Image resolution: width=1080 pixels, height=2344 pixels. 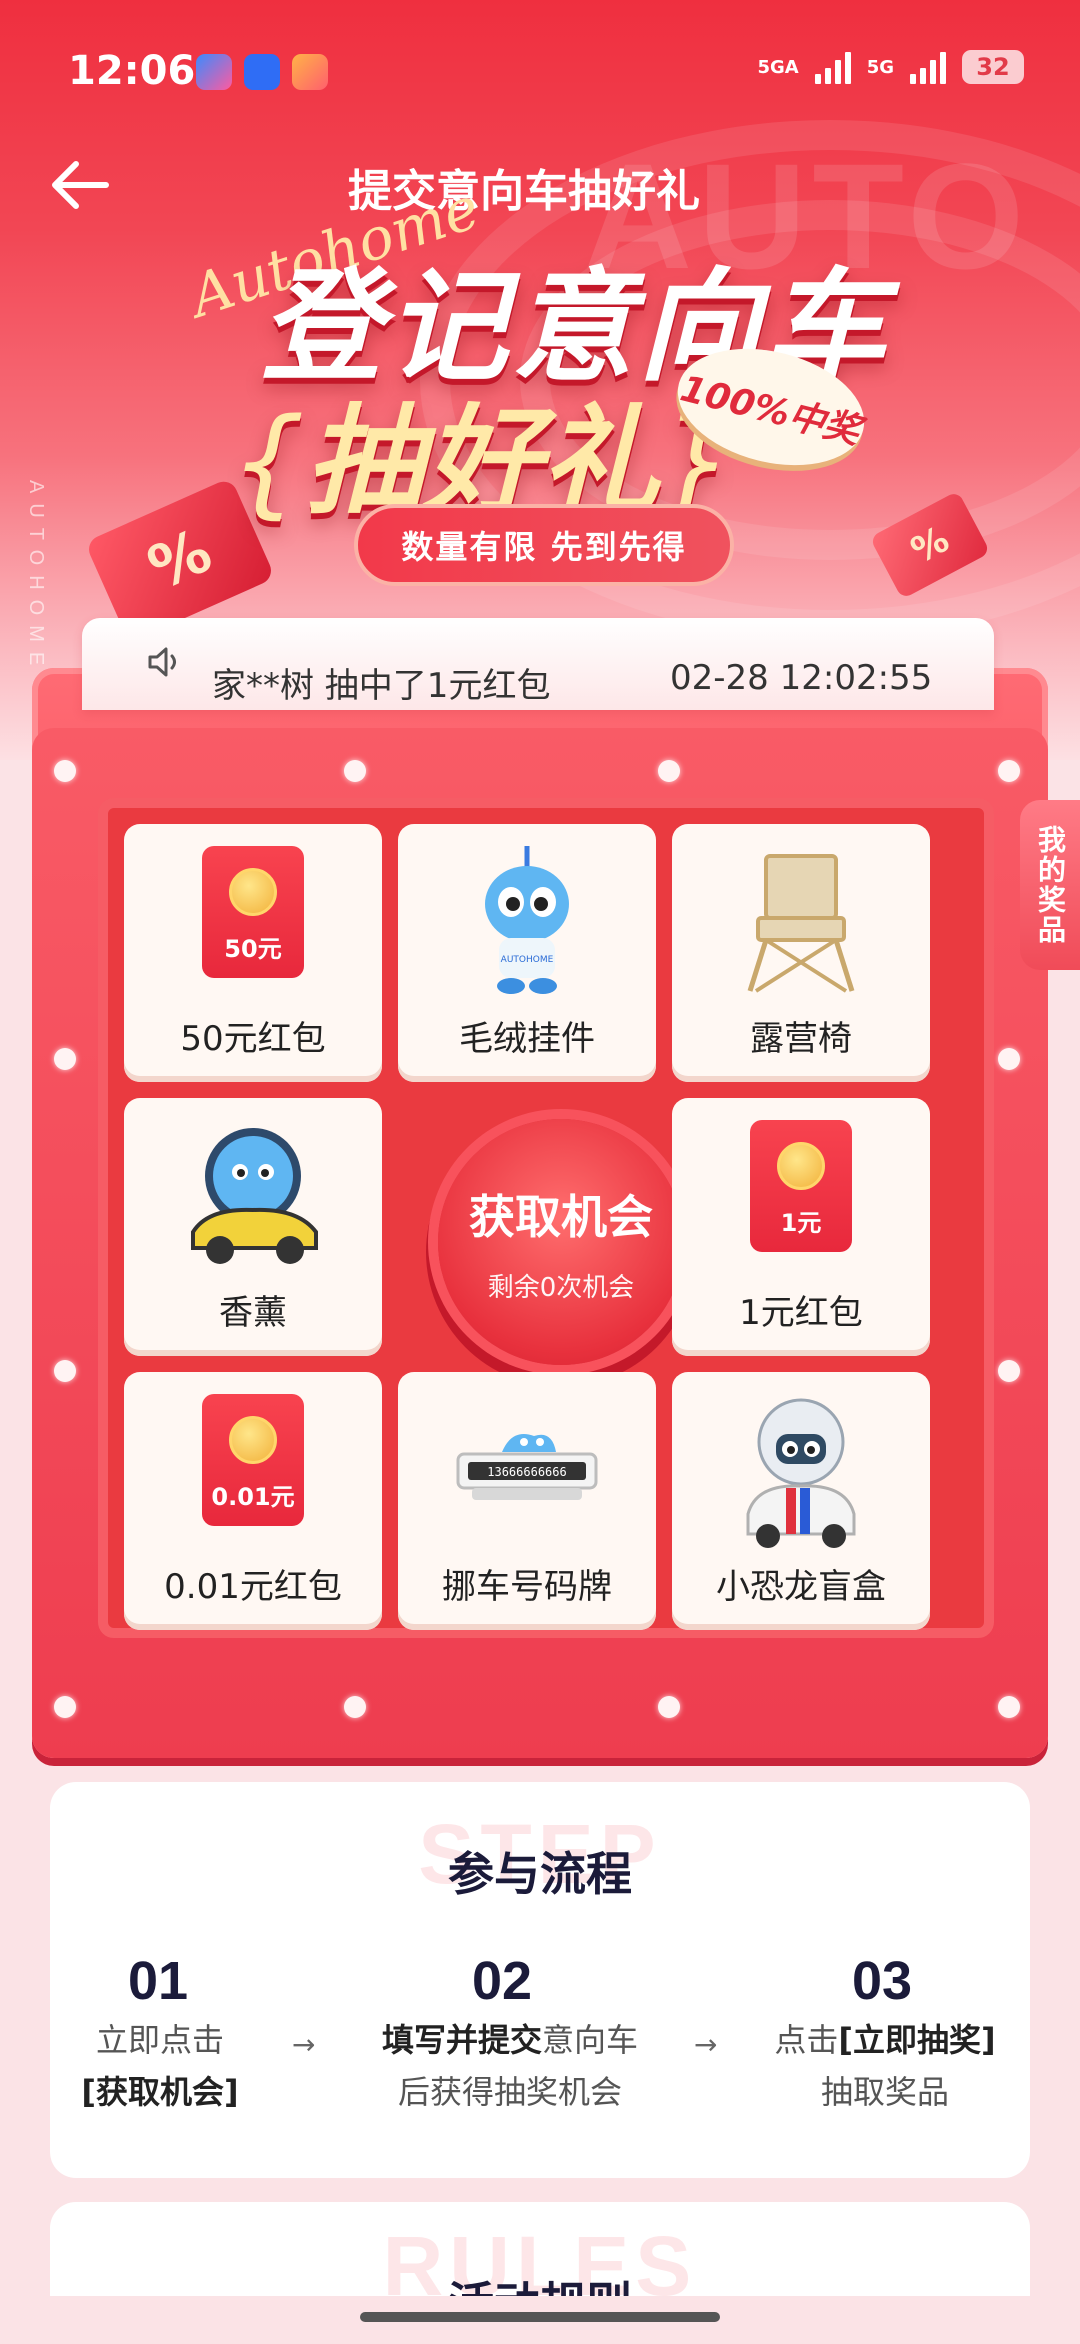 What do you see at coordinates (801, 678) in the screenshot?
I see `ticker-timestamp: 02-28 12:02:55` at bounding box center [801, 678].